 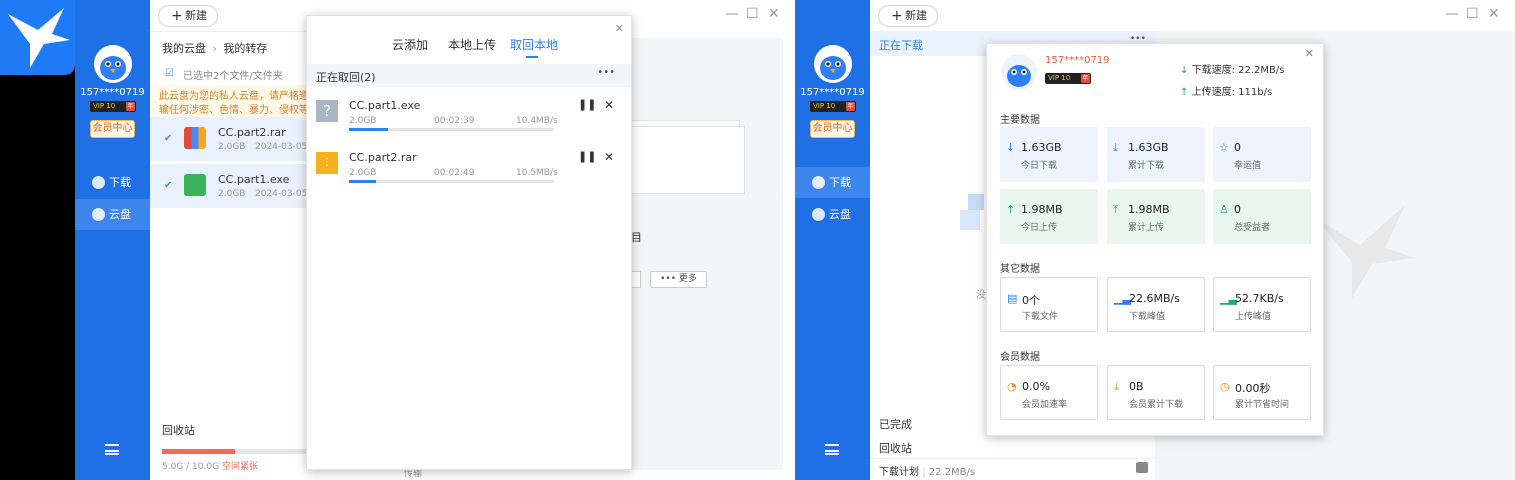 What do you see at coordinates (346, 77) in the screenshot?
I see `section-title: 正在取回(2)` at bounding box center [346, 77].